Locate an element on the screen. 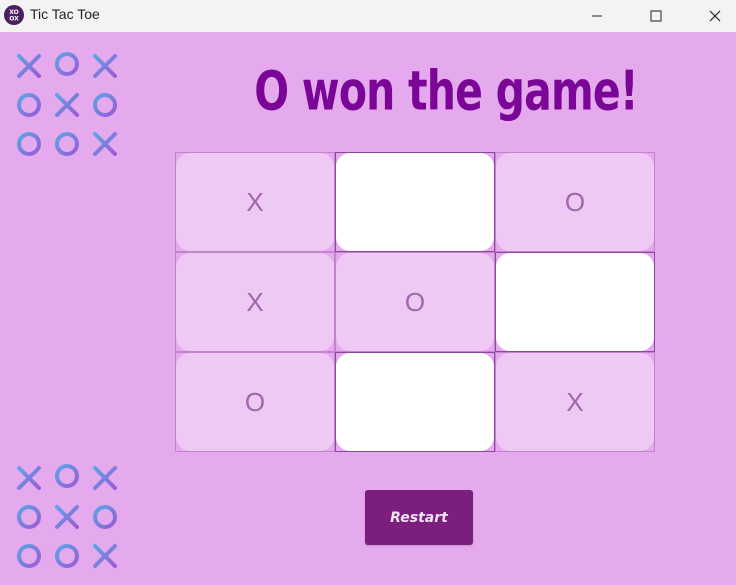 The image size is (736, 585). close-button is located at coordinates (711, 16).